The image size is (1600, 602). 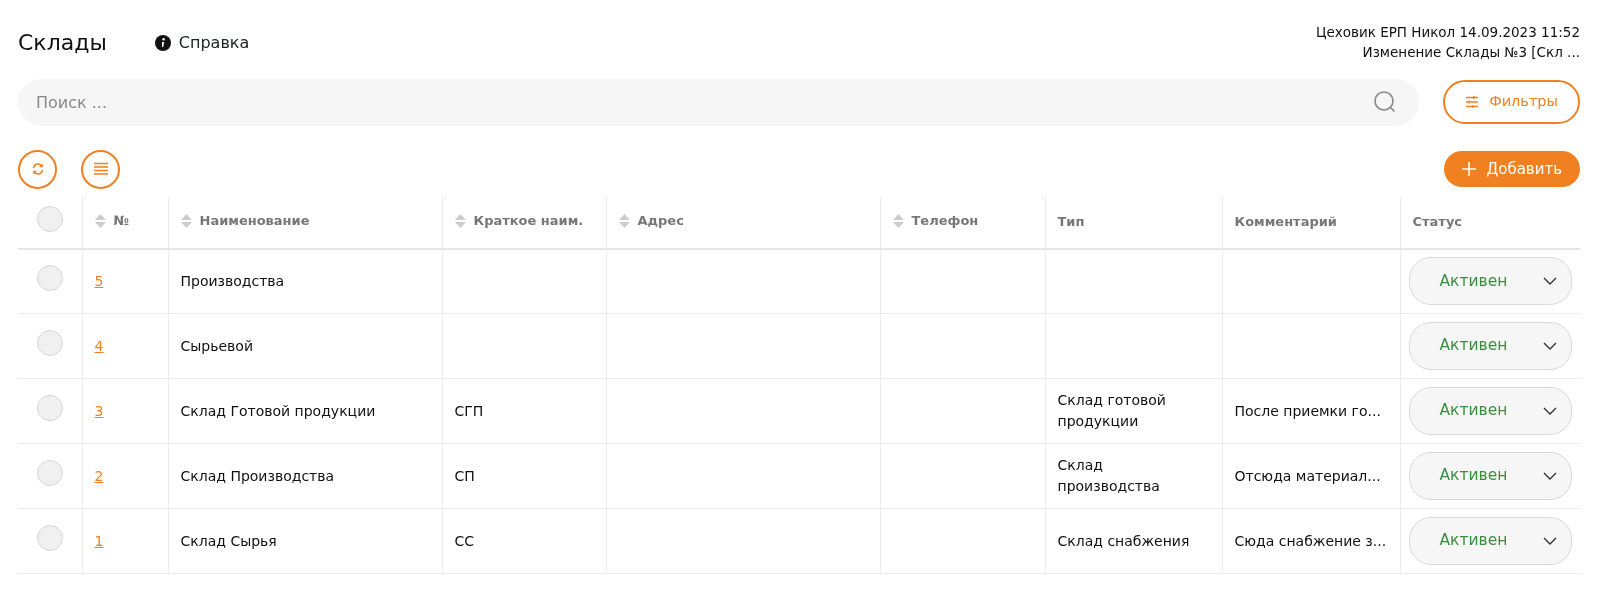 I want to click on table-cell: Склад Сырья, so click(x=228, y=540).